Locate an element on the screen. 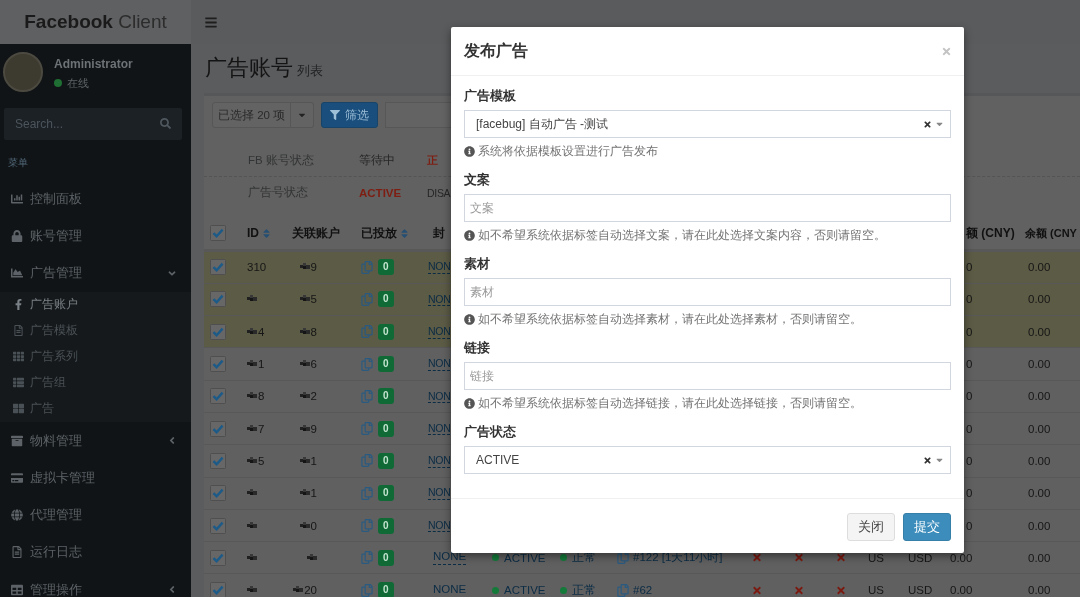 Image resolution: width=1080 pixels, height=597 pixels. search-icon is located at coordinates (165, 123).